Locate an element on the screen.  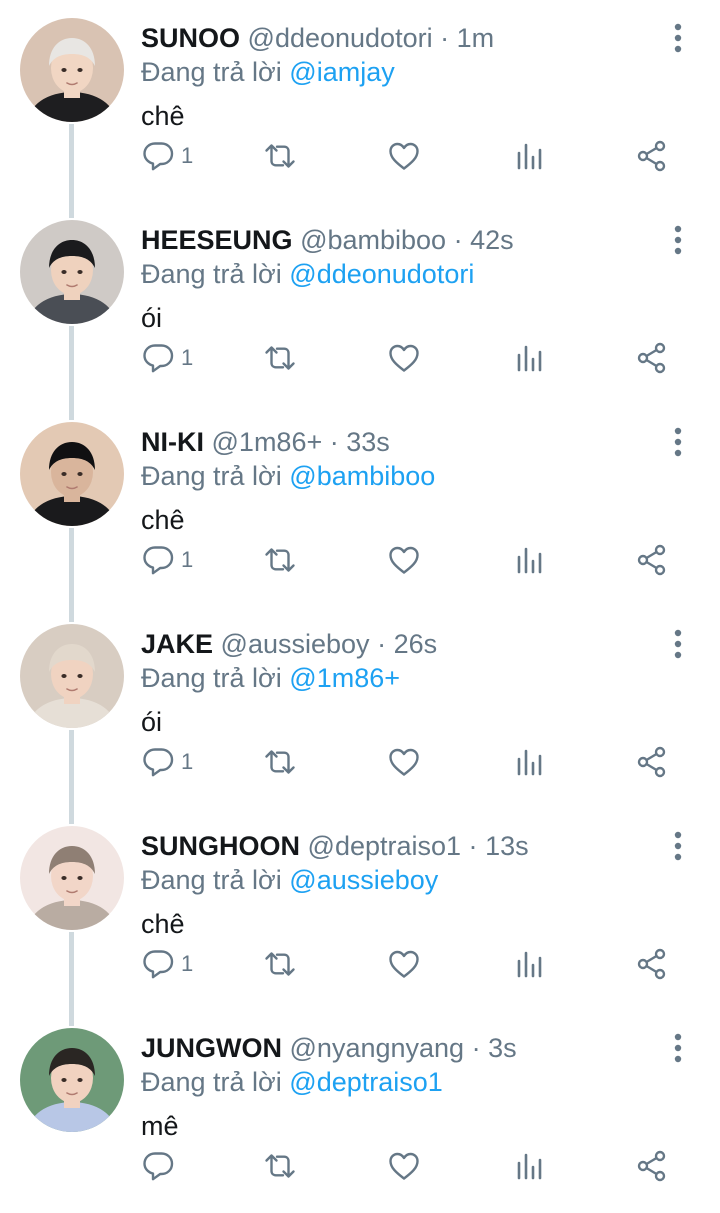
display-name: NI-KI is located at coordinates (172, 442).